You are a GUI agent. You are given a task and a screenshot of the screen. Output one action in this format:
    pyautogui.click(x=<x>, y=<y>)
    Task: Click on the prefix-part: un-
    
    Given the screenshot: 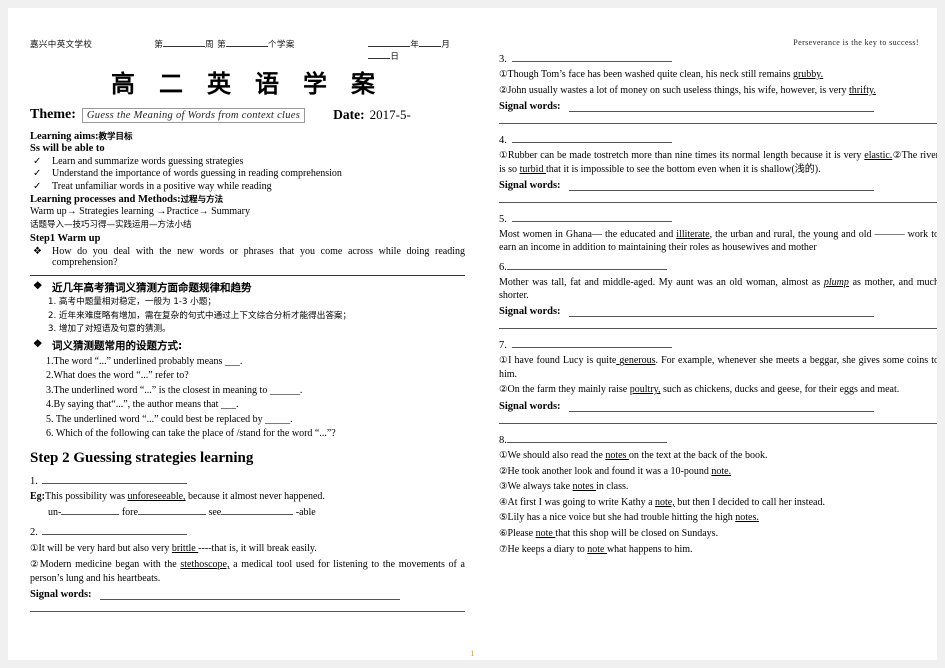 What is the action you would take?
    pyautogui.click(x=55, y=513)
    